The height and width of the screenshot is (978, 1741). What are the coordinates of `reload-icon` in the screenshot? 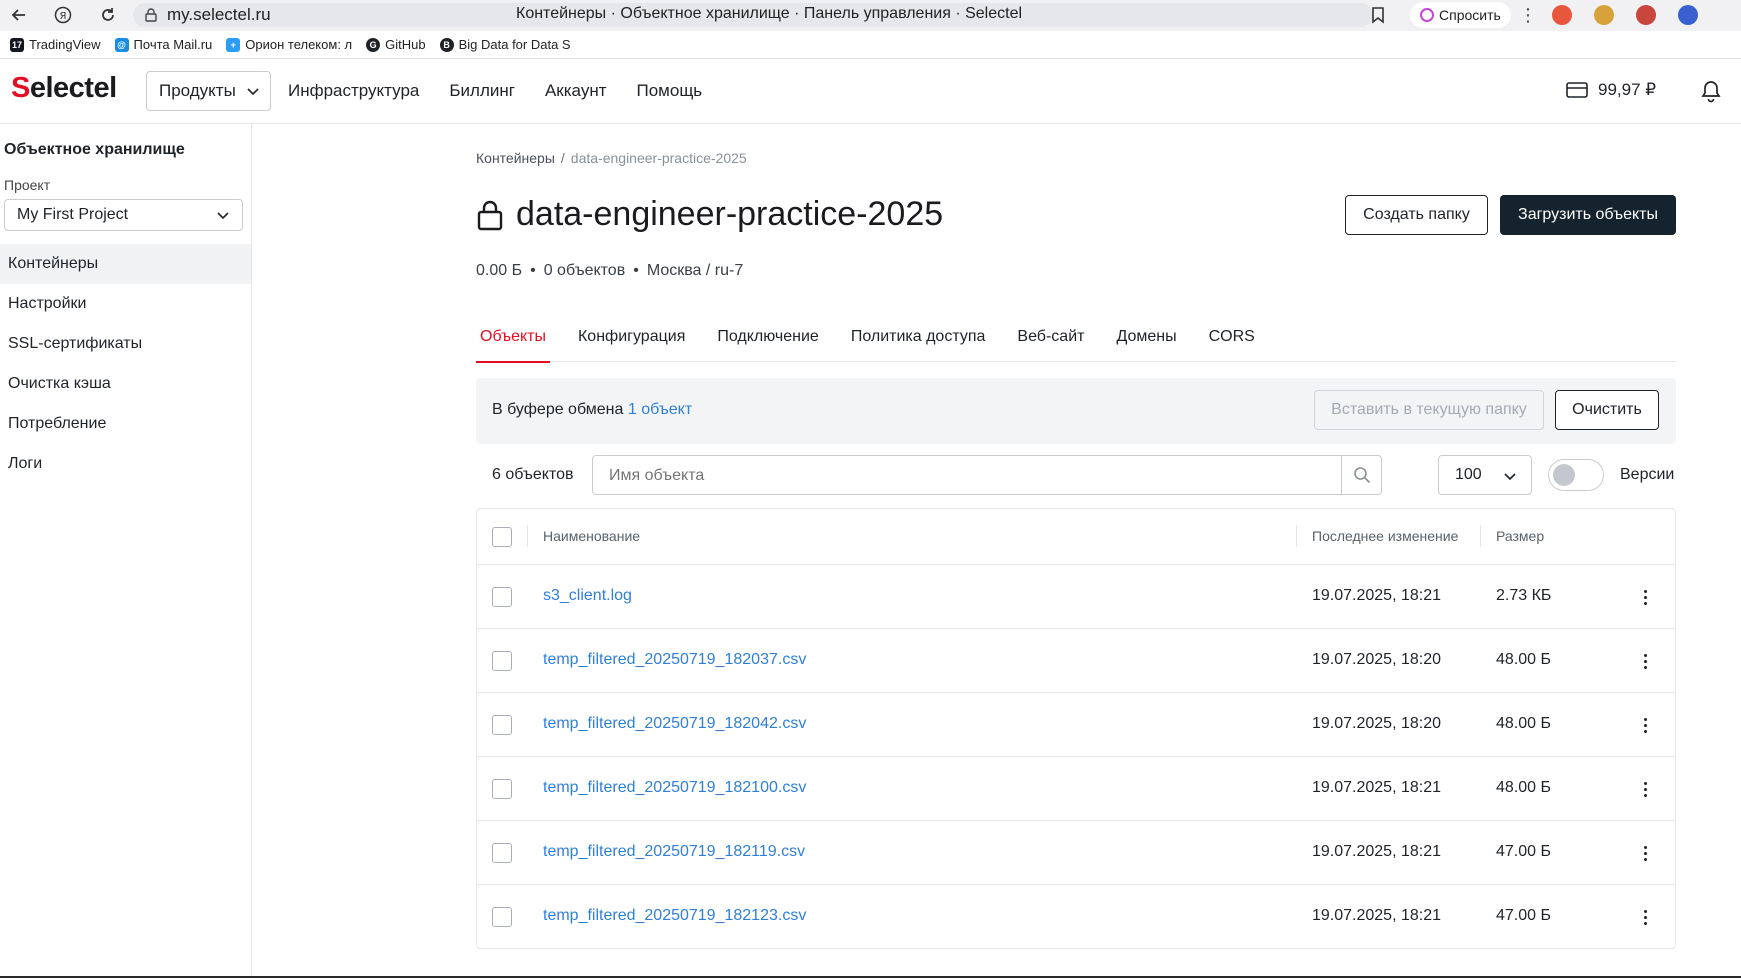 It's located at (108, 15).